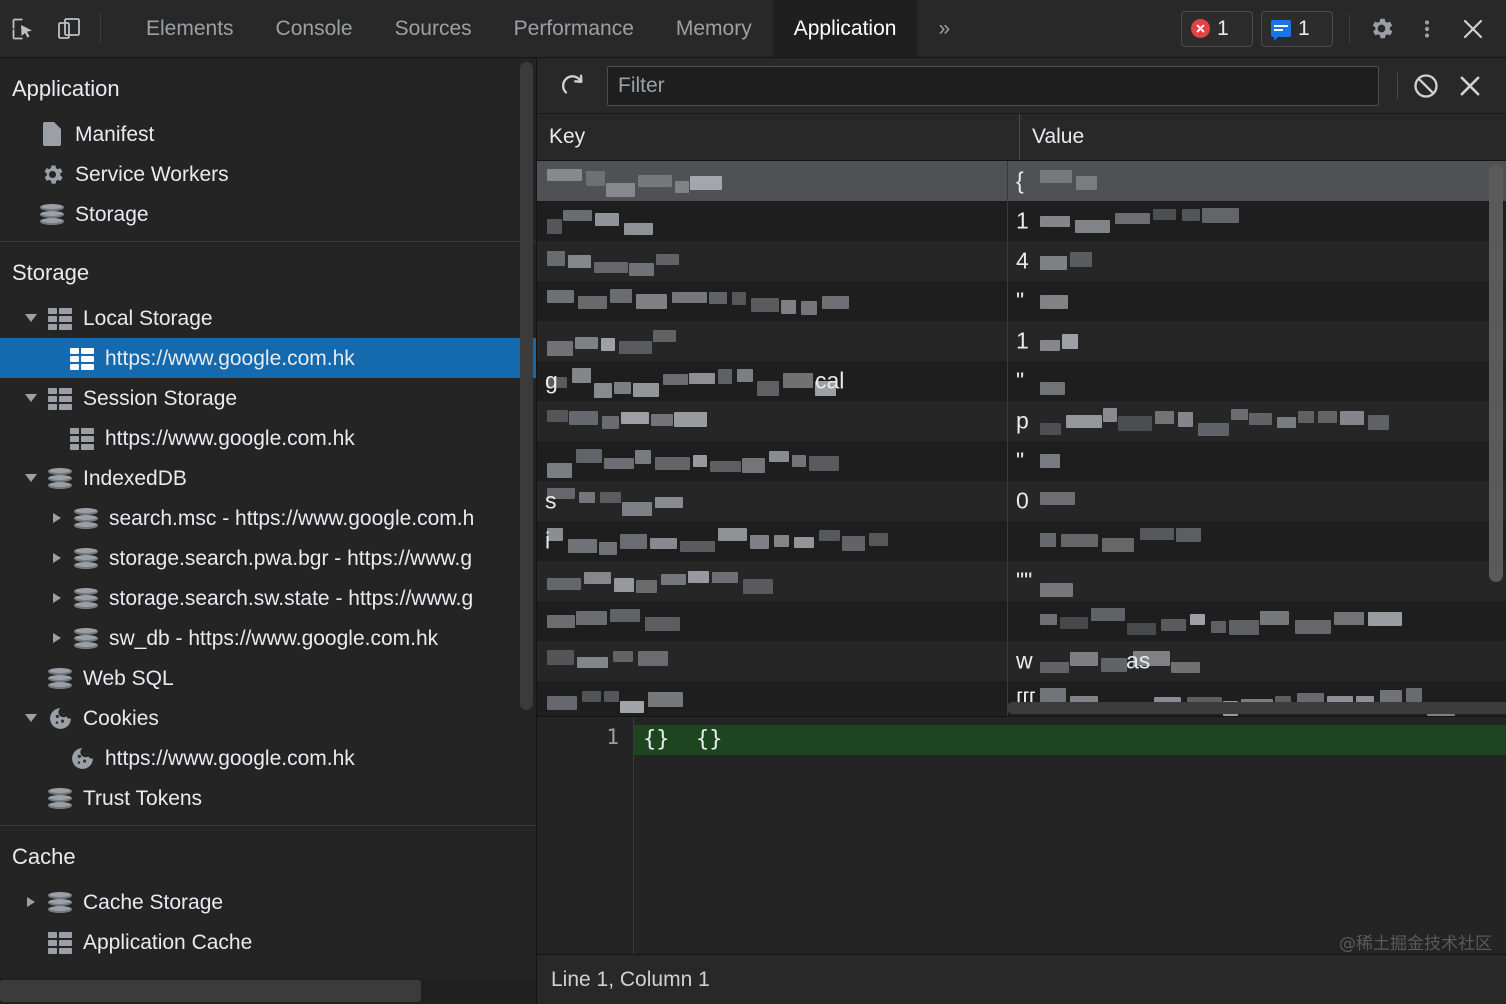  Describe the element at coordinates (574, 28) in the screenshot. I see `tab-performance: Performance` at that location.